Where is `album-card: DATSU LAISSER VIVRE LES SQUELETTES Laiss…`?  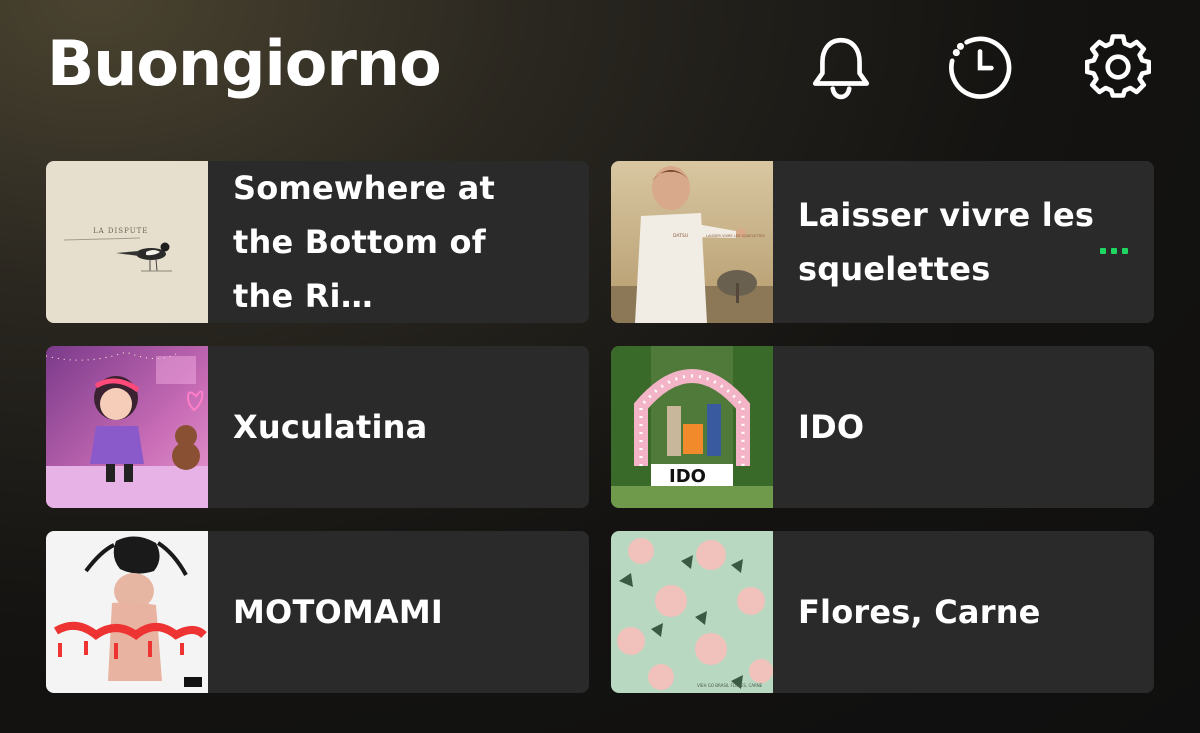
album-card: DATSU LAISSER VIVRE LES SQUELETTES Laiss… is located at coordinates (882, 242).